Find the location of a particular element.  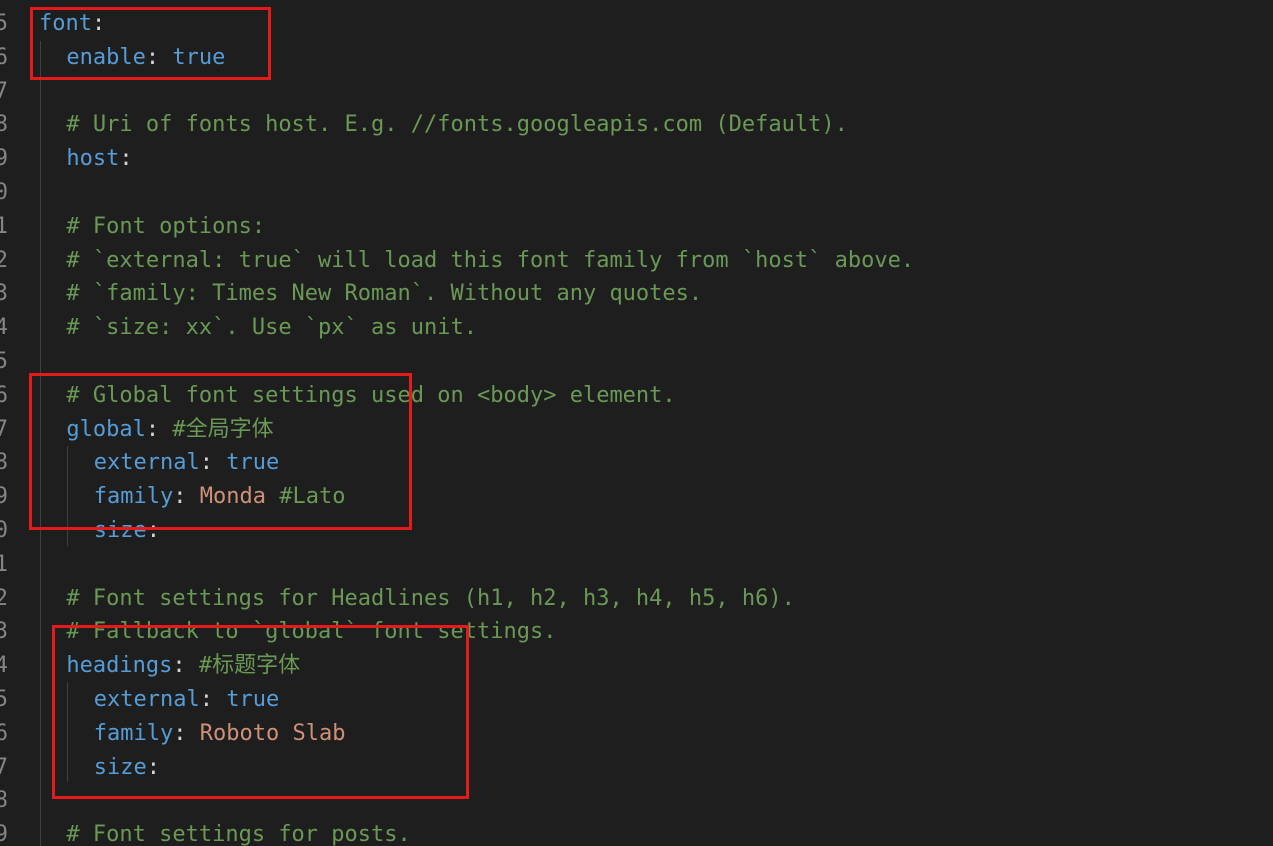

code-line: 5 font: is located at coordinates (636, 24).